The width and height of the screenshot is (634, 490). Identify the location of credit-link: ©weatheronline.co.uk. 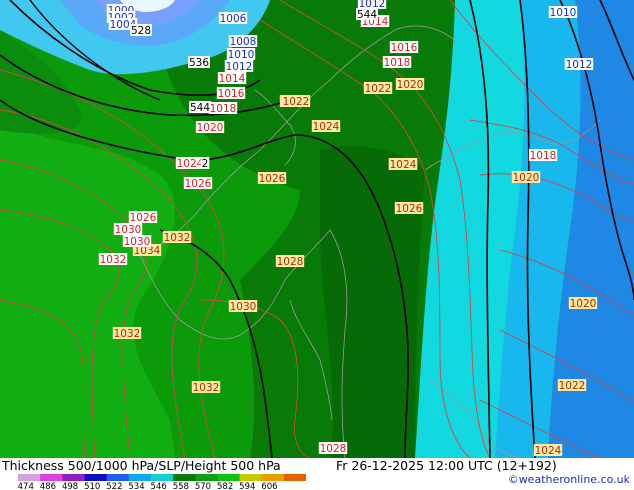
(569, 479).